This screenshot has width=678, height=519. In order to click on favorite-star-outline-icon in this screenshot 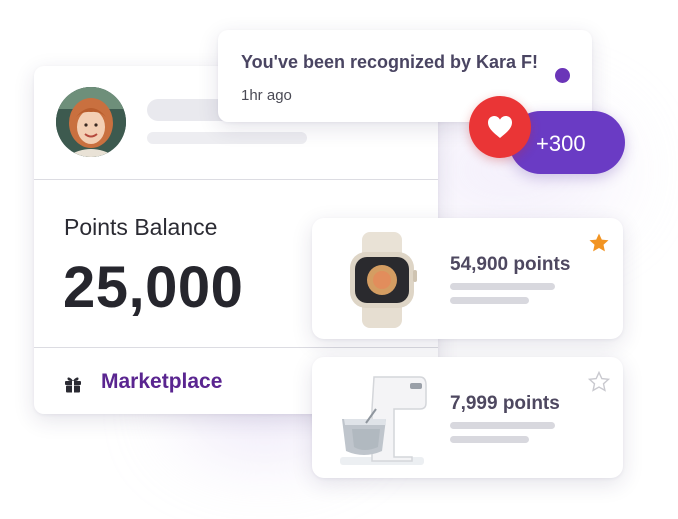, I will do `click(599, 382)`.